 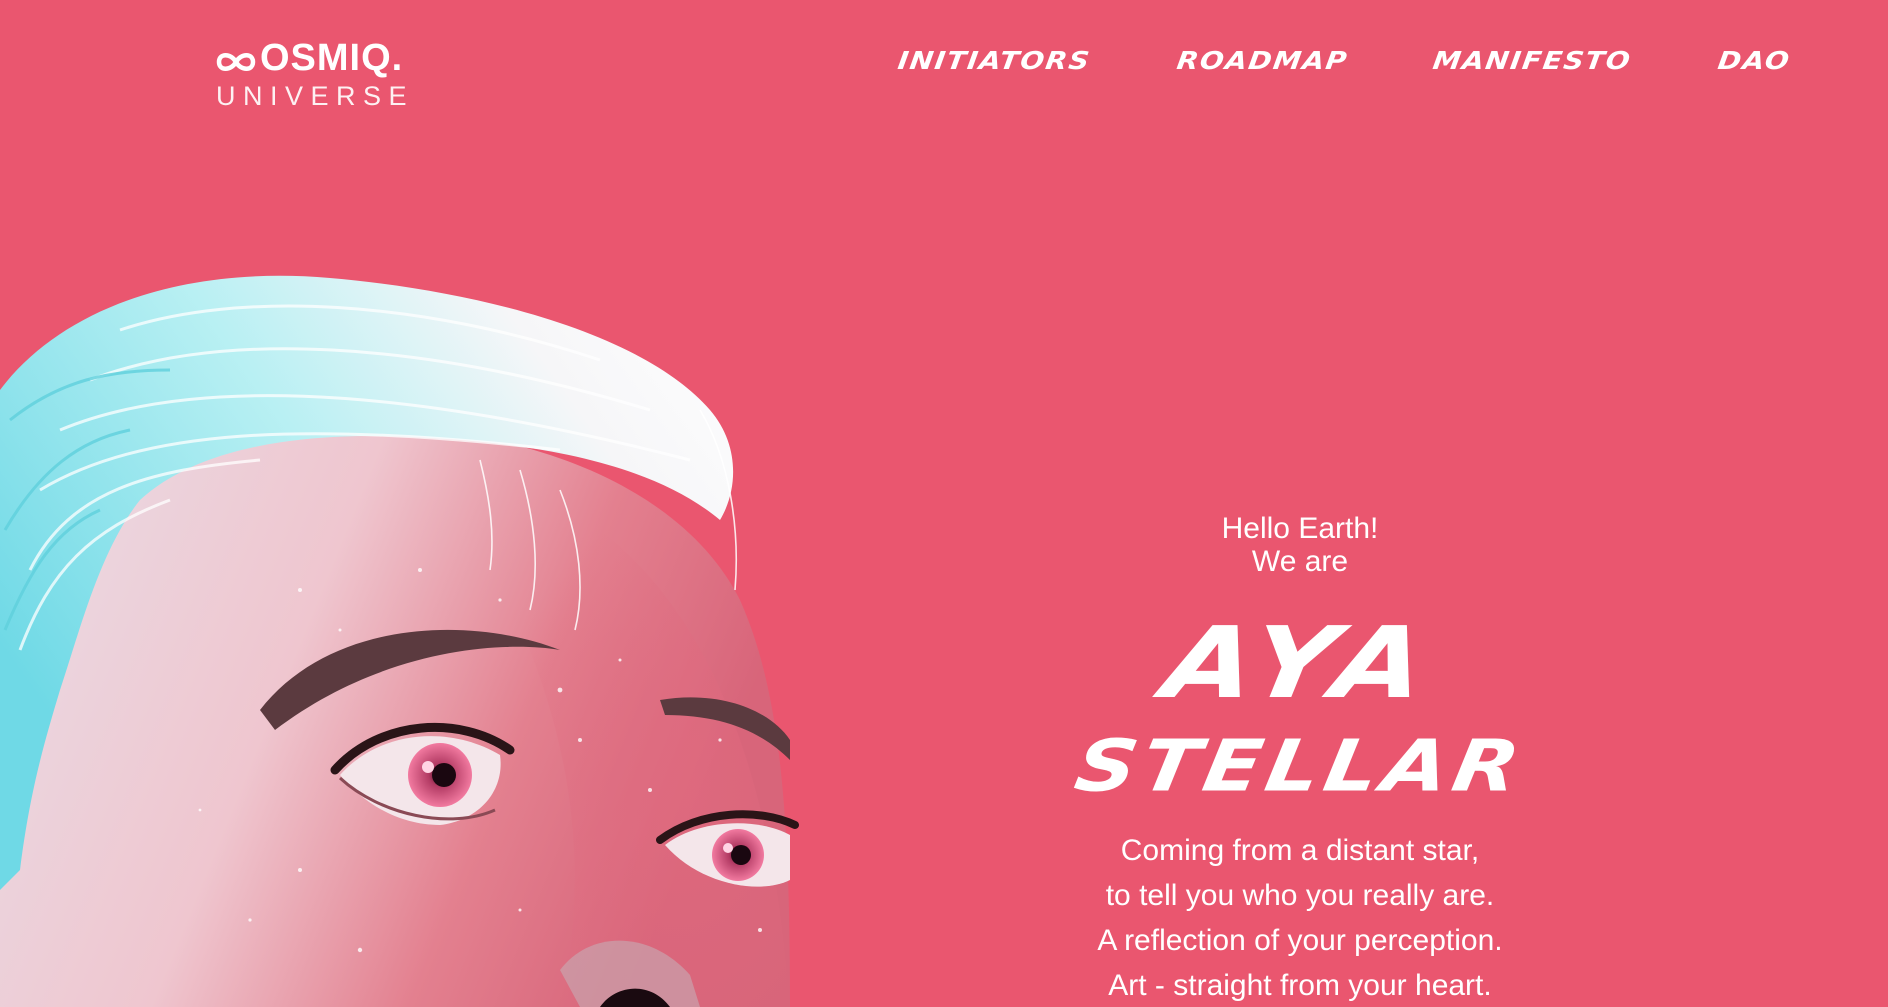 What do you see at coordinates (236, 62) in the screenshot?
I see `infinity-icon` at bounding box center [236, 62].